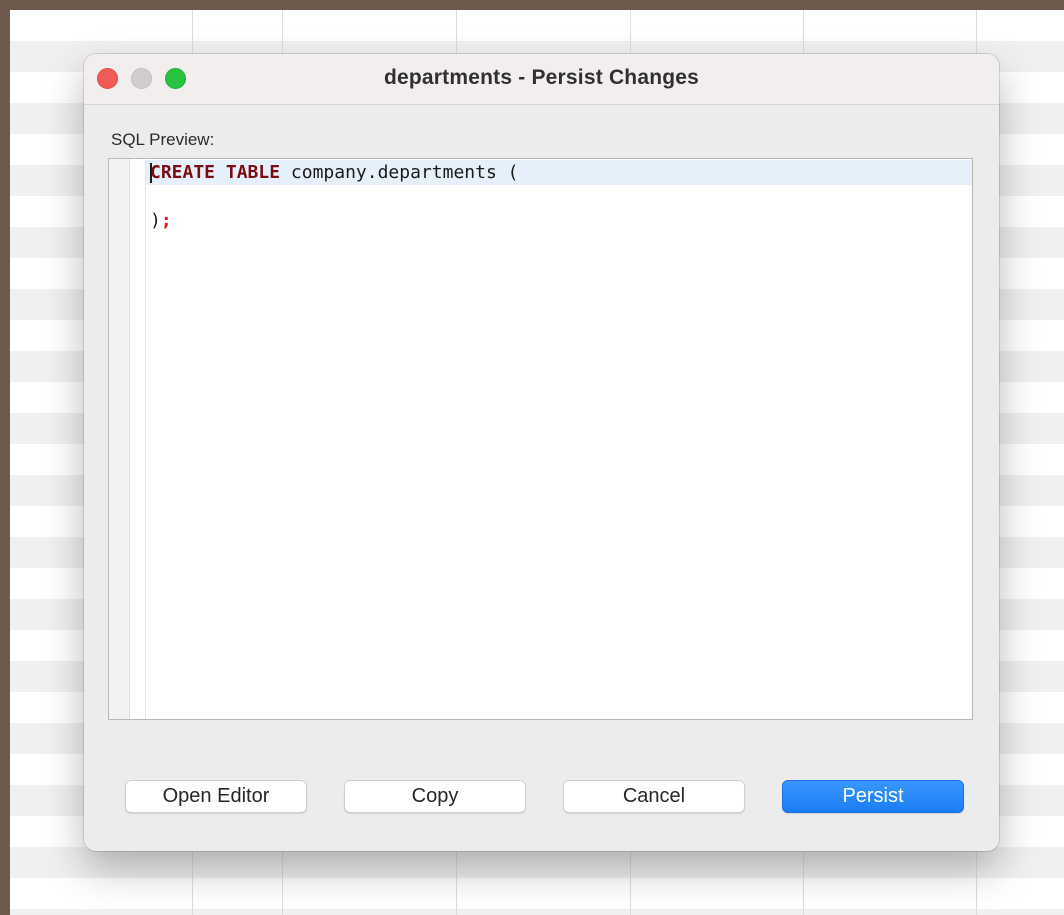 This screenshot has height=915, width=1064. I want to click on dialog-titlebar: departments - Persist Changes, so click(541, 79).